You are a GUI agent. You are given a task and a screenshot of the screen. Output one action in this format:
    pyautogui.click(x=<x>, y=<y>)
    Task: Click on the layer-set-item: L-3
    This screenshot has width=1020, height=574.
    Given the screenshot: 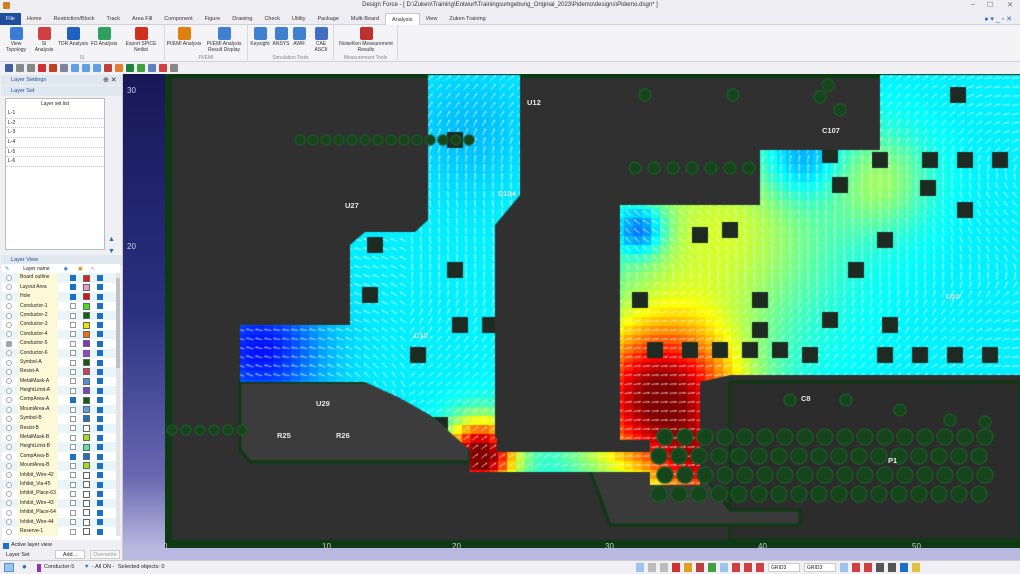 What is the action you would take?
    pyautogui.click(x=55, y=133)
    